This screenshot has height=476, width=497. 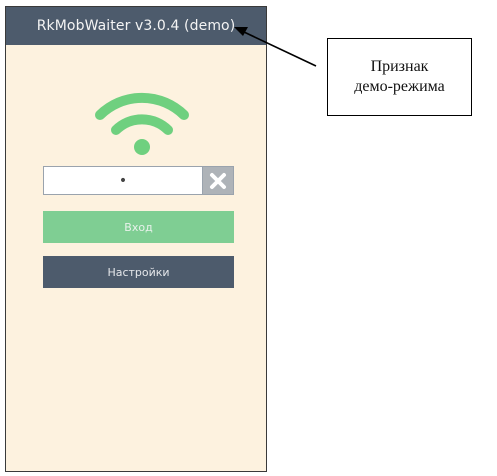 What do you see at coordinates (399, 66) in the screenshot?
I see `callout-line-1: Признак` at bounding box center [399, 66].